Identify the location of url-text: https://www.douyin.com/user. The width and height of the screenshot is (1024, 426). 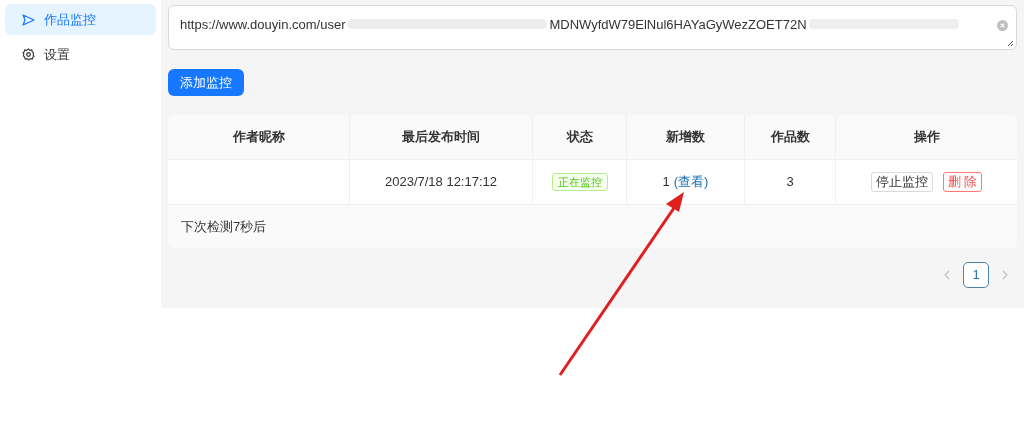
(263, 25).